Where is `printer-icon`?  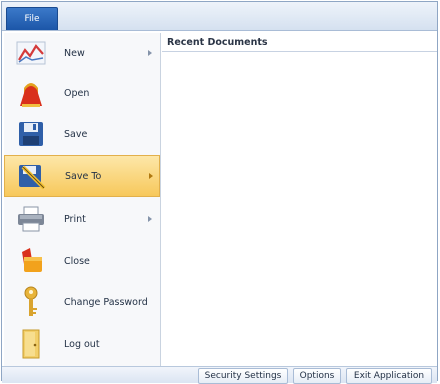
printer-icon is located at coordinates (31, 219).